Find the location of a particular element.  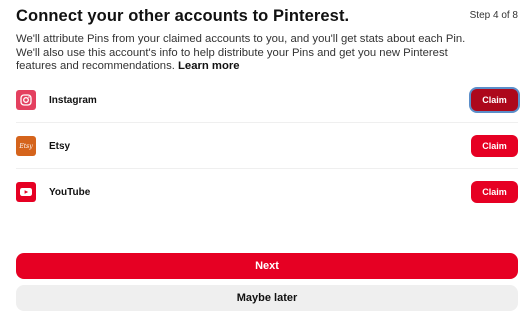

account-row-youtube: YouTube Claim is located at coordinates (267, 192).